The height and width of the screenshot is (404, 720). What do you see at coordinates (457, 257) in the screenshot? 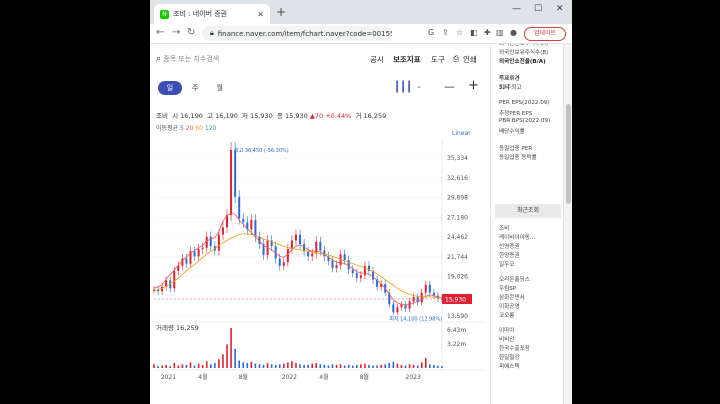
I see `y-tick-label: 21,744` at bounding box center [457, 257].